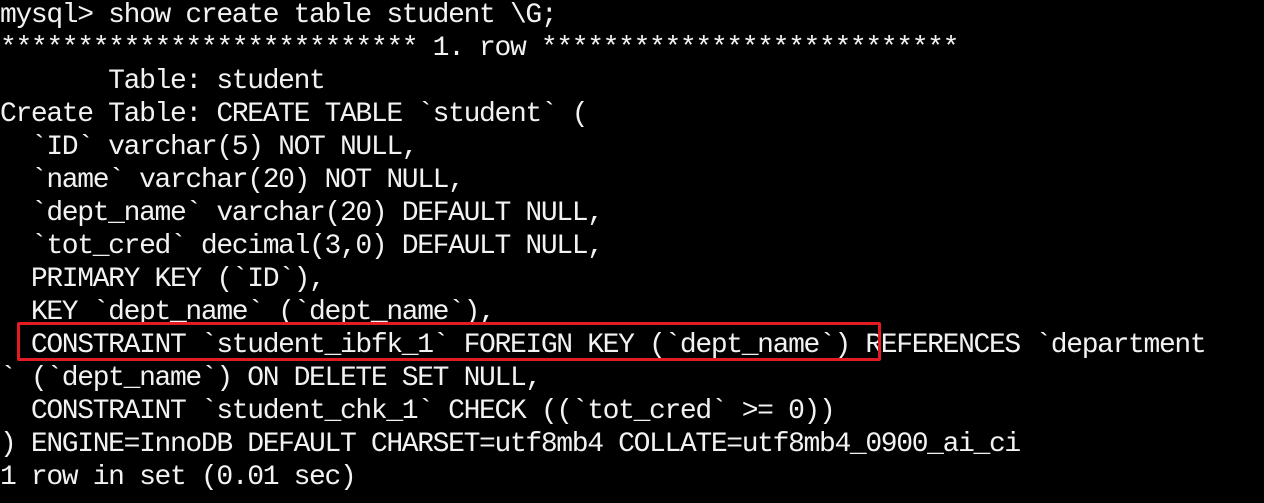 The width and height of the screenshot is (1264, 503). I want to click on terminal-line-table-name: Table: student, so click(163, 81).